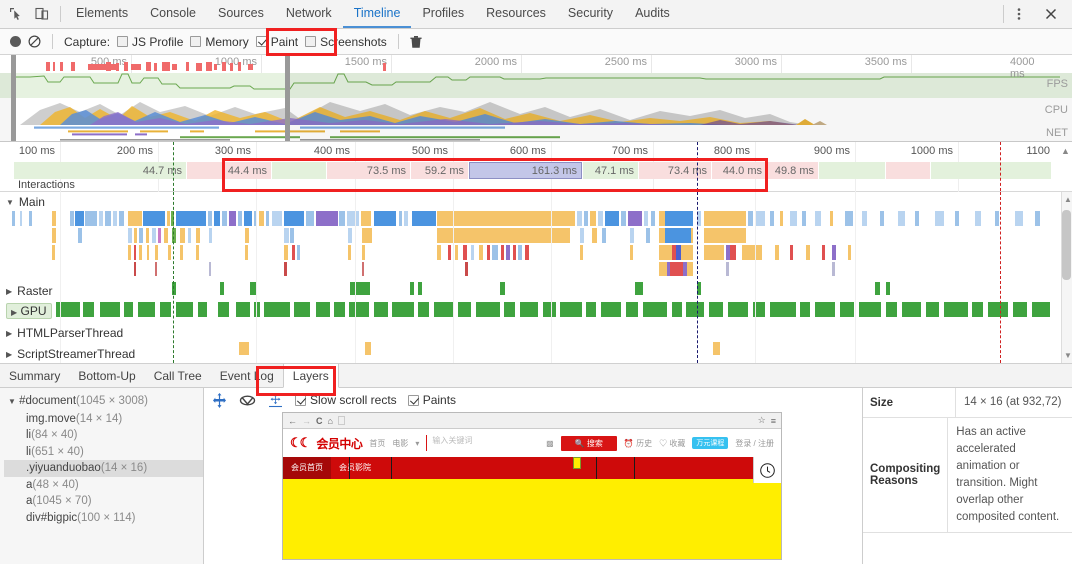  Describe the element at coordinates (310, 376) in the screenshot. I see `btab-layers: Layers` at that location.